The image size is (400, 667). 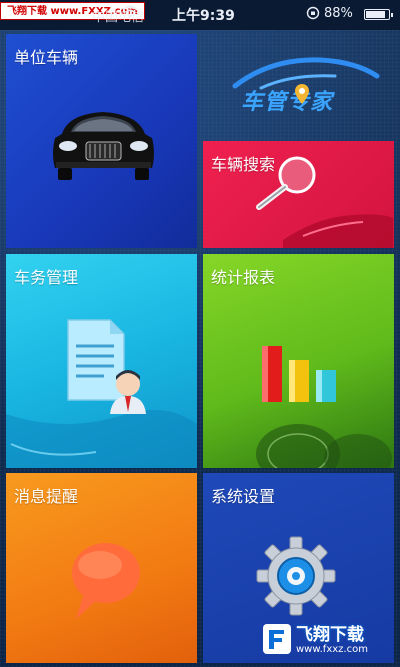 What do you see at coordinates (338, 13) in the screenshot?
I see `battery-percent: 88%` at bounding box center [338, 13].